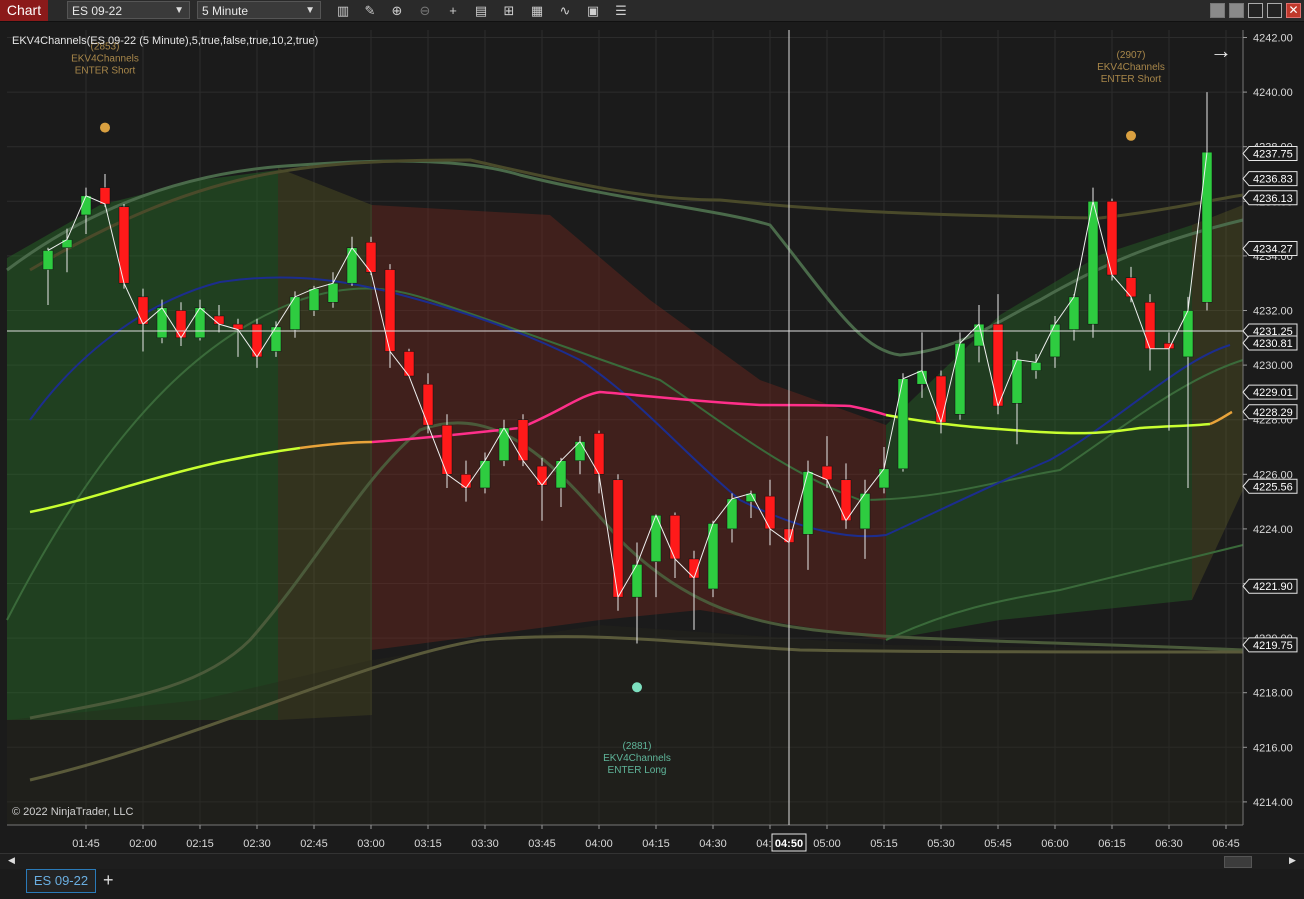  What do you see at coordinates (542, 844) in the screenshot?
I see `x-tick-label: 03:45` at bounding box center [542, 844].